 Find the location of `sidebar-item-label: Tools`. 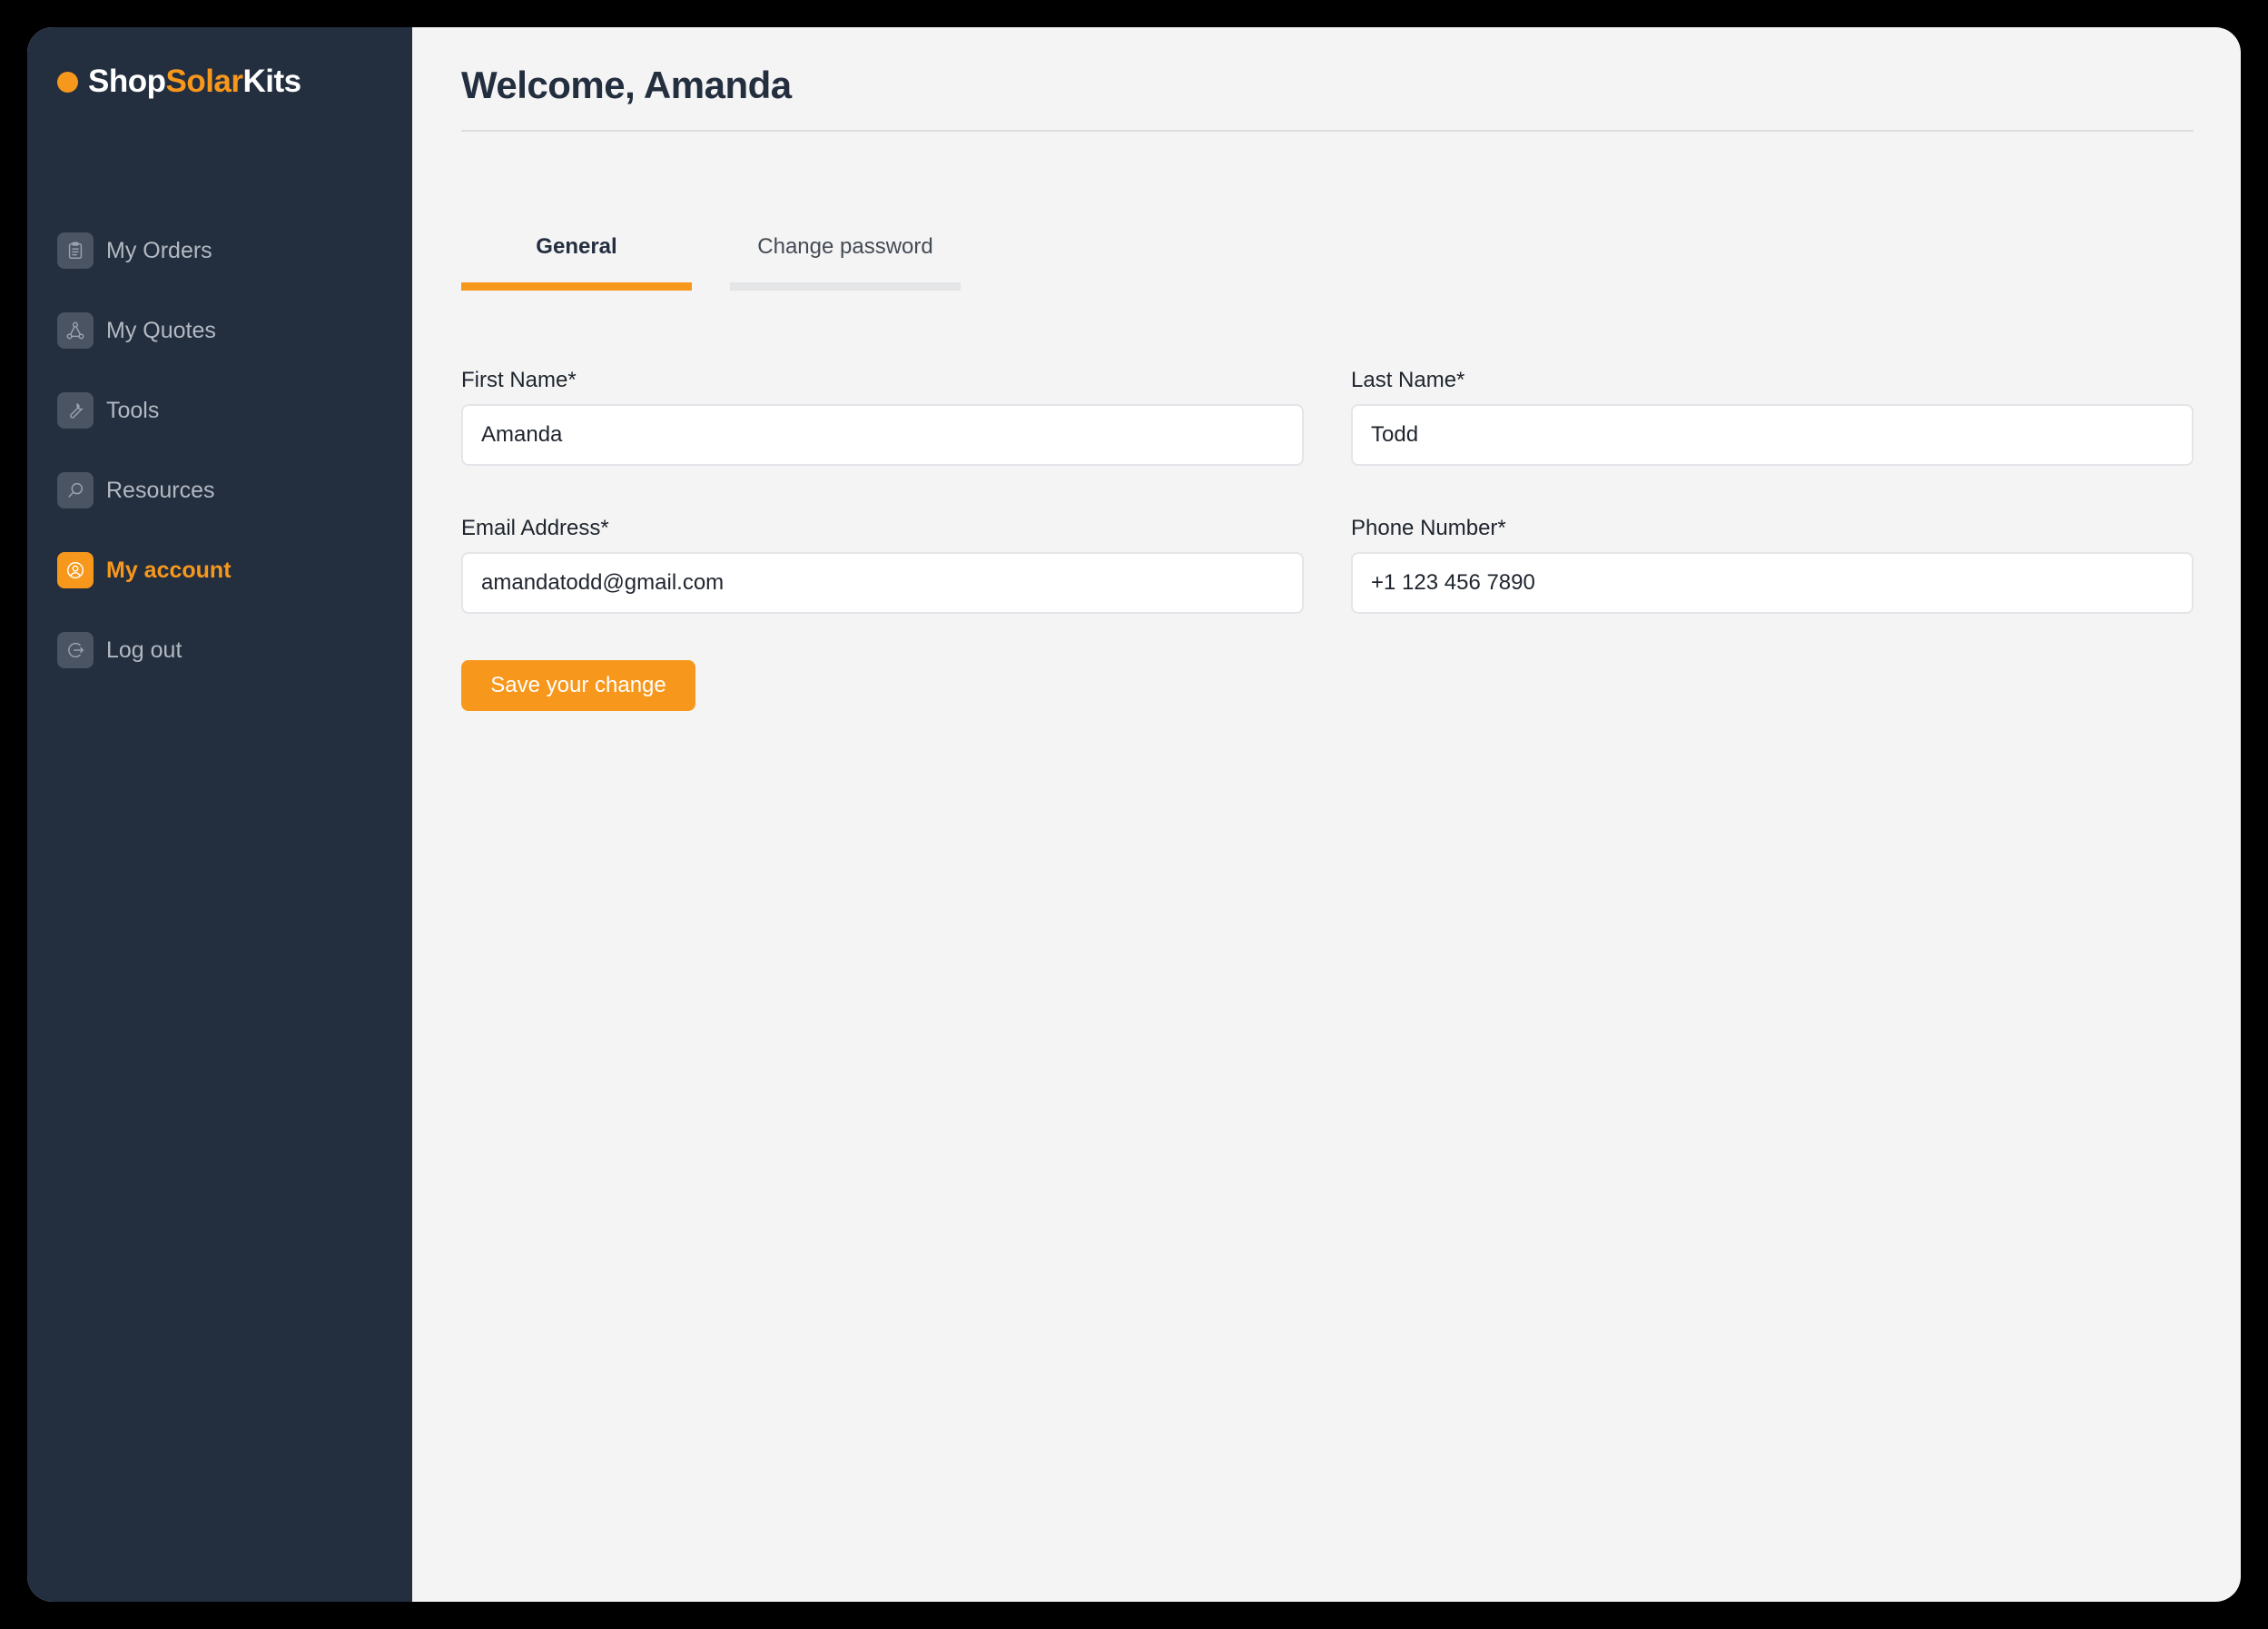

sidebar-item-label: Tools is located at coordinates (133, 410).